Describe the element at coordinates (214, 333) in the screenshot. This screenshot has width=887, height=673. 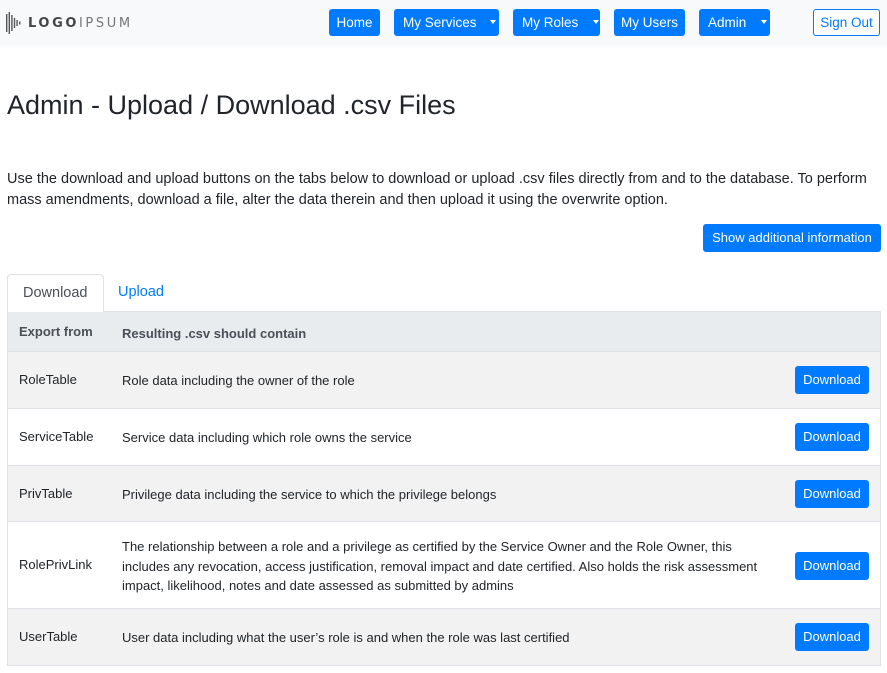
I see `column-header-csv-contents: Resulting .csv should contain` at that location.